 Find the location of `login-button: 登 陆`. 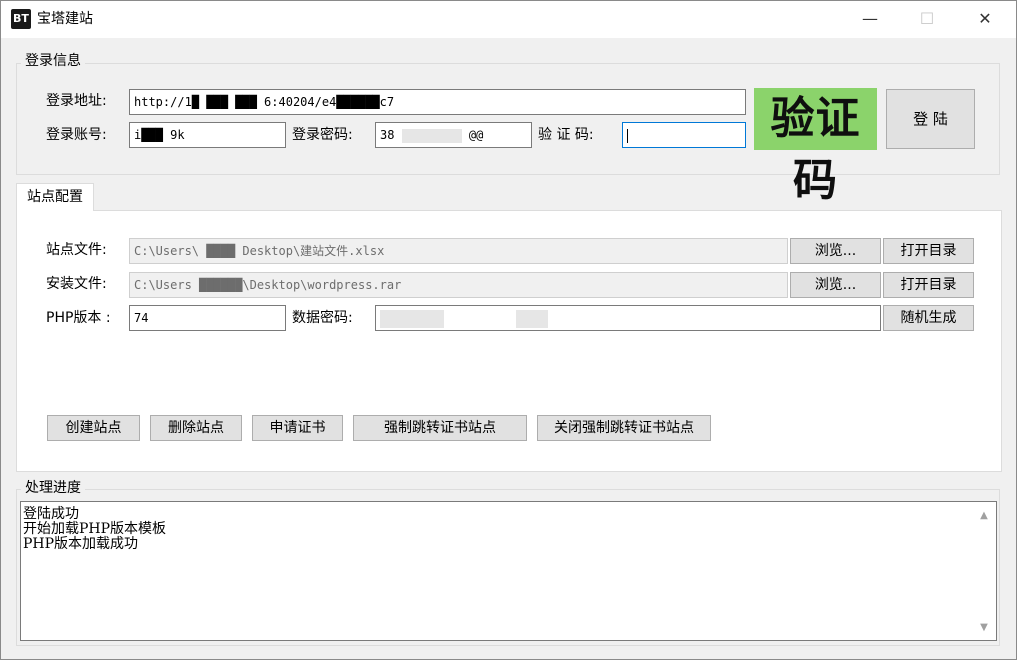

login-button: 登 陆 is located at coordinates (930, 119).